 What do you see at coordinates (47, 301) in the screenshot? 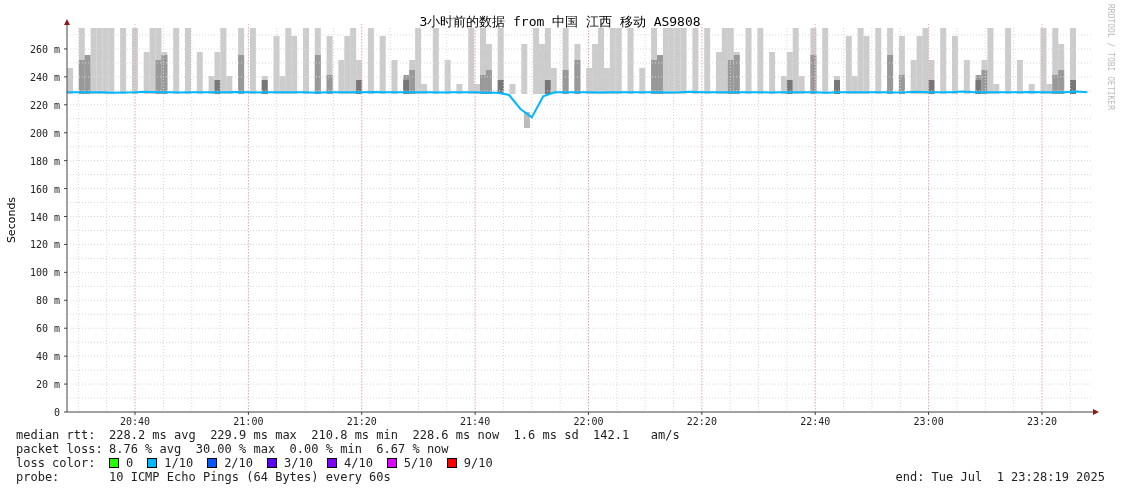
I see `axis-tick-label: 80 m` at bounding box center [47, 301].